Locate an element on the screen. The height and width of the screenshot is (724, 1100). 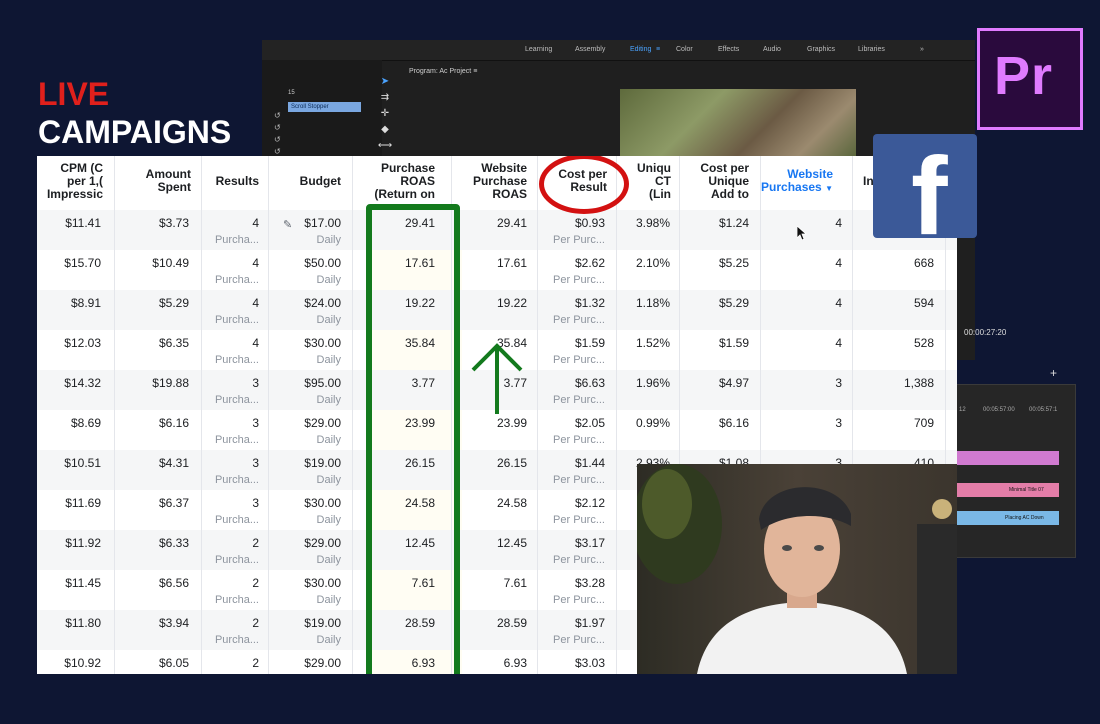
cell-cpm: $8.69 is located at coordinates (85, 423).